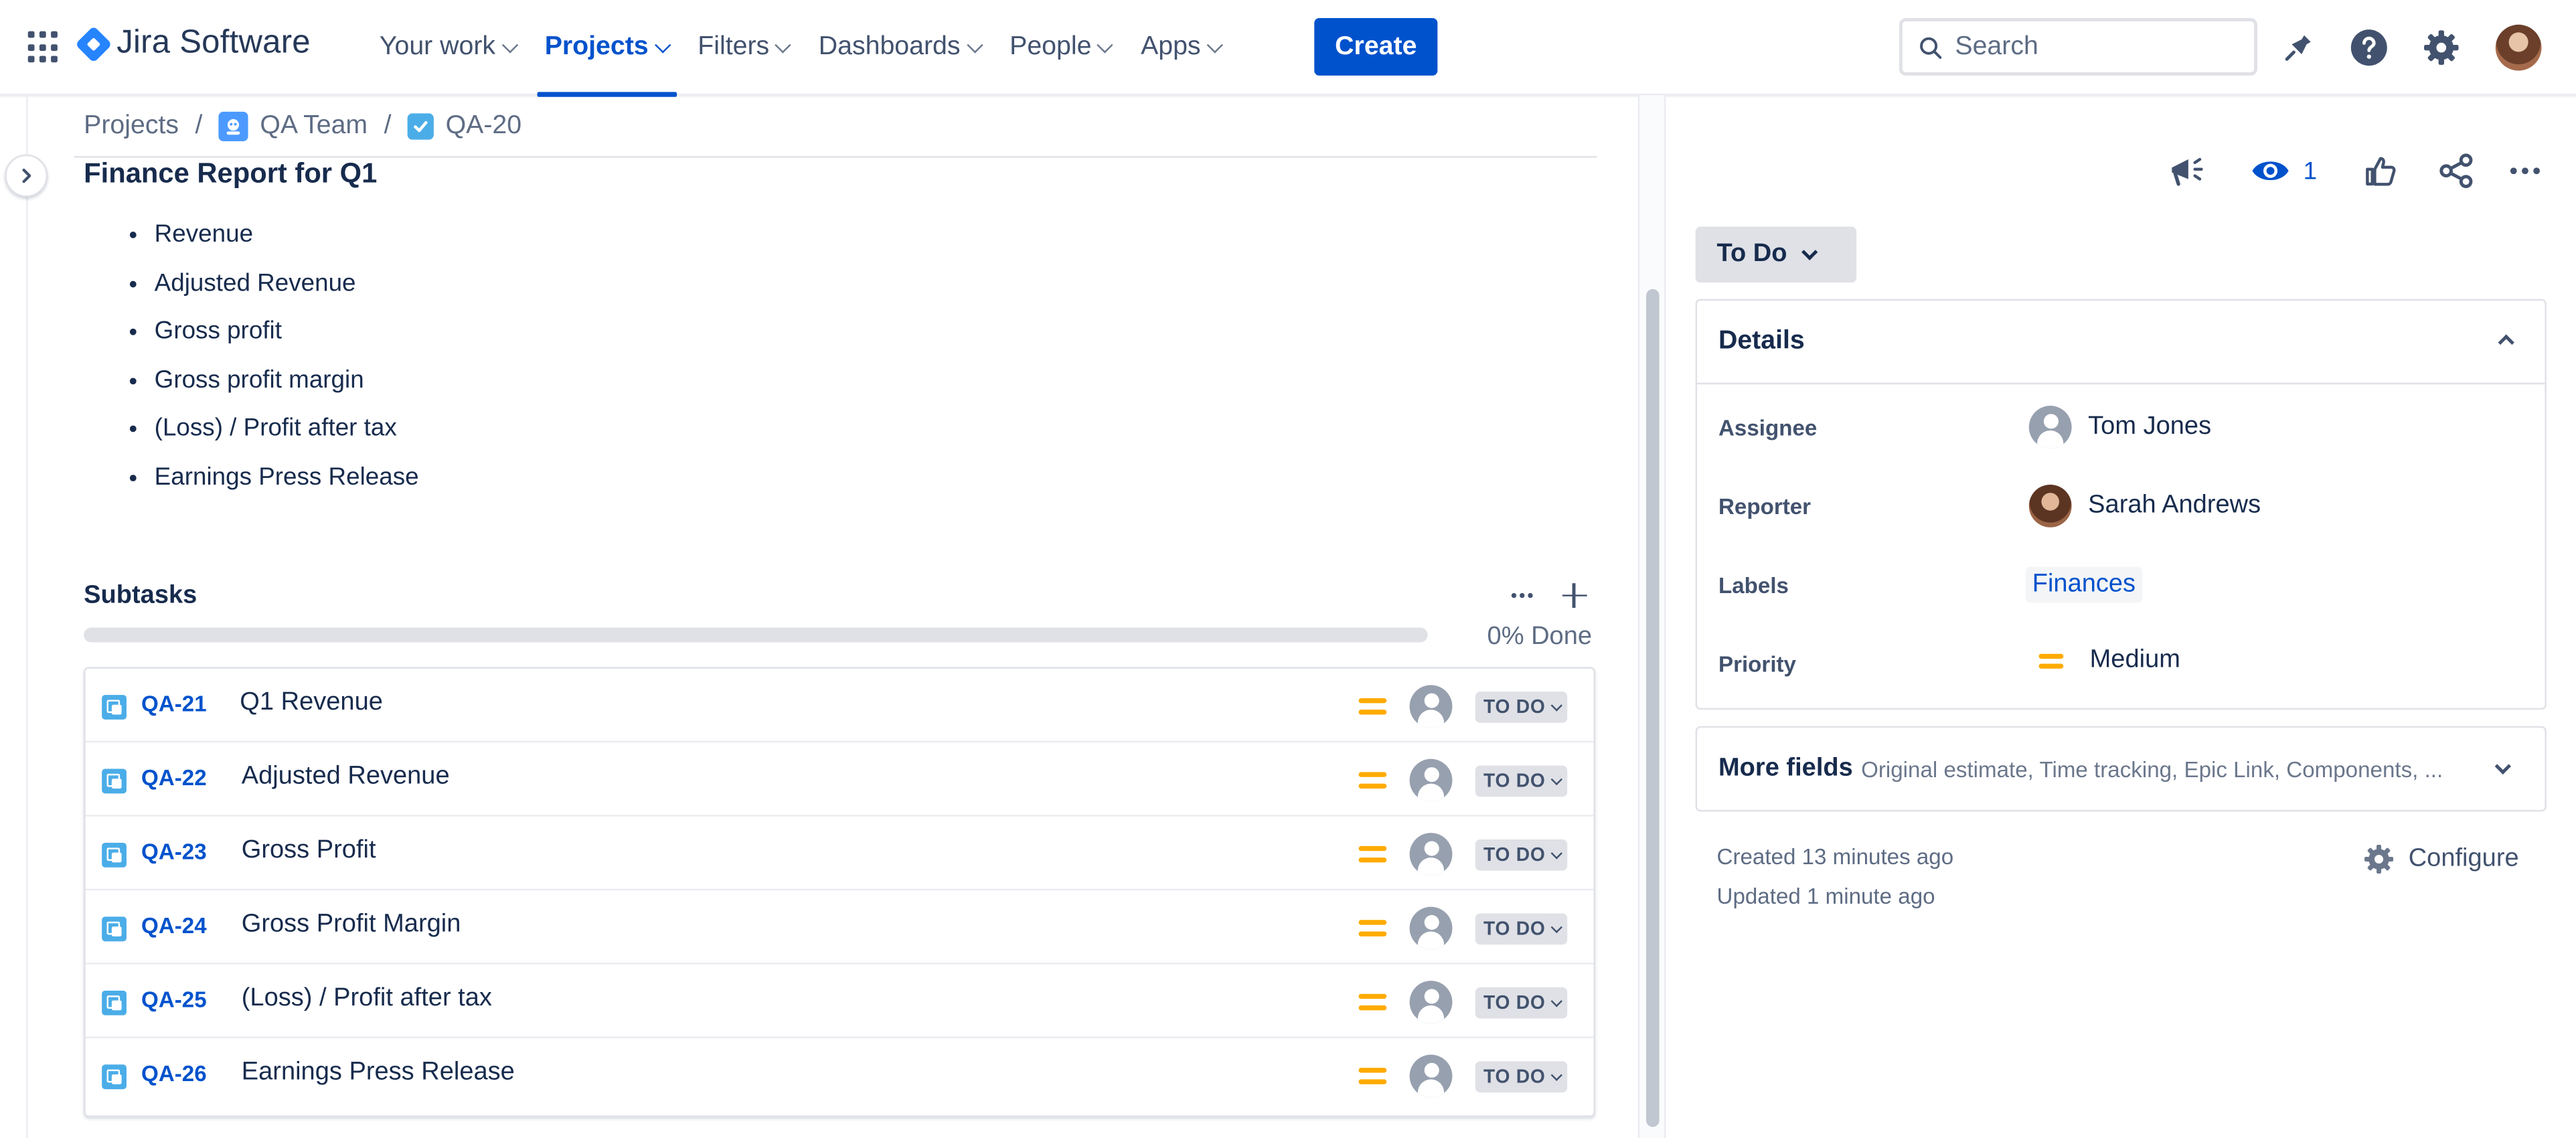  I want to click on list-item: (Loss) / Profit after tax, so click(287, 435).